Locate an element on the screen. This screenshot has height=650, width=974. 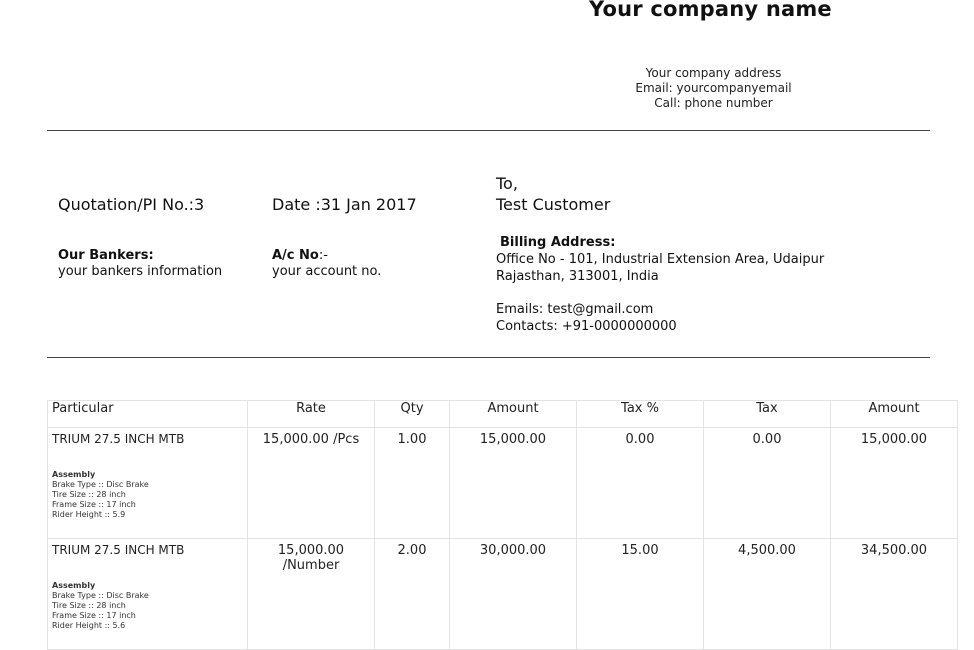
account-label: A/c No:- is located at coordinates (300, 255).